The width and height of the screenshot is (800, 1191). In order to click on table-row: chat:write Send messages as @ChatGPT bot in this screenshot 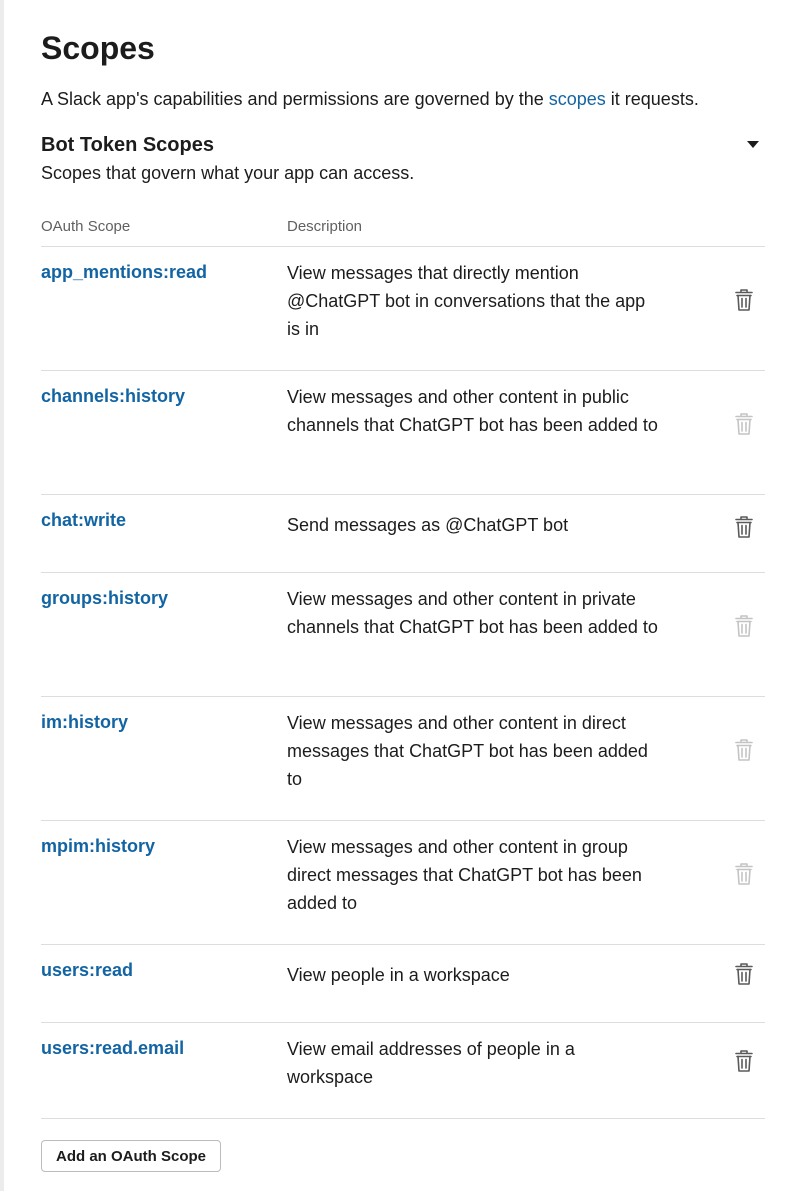, I will do `click(403, 534)`.